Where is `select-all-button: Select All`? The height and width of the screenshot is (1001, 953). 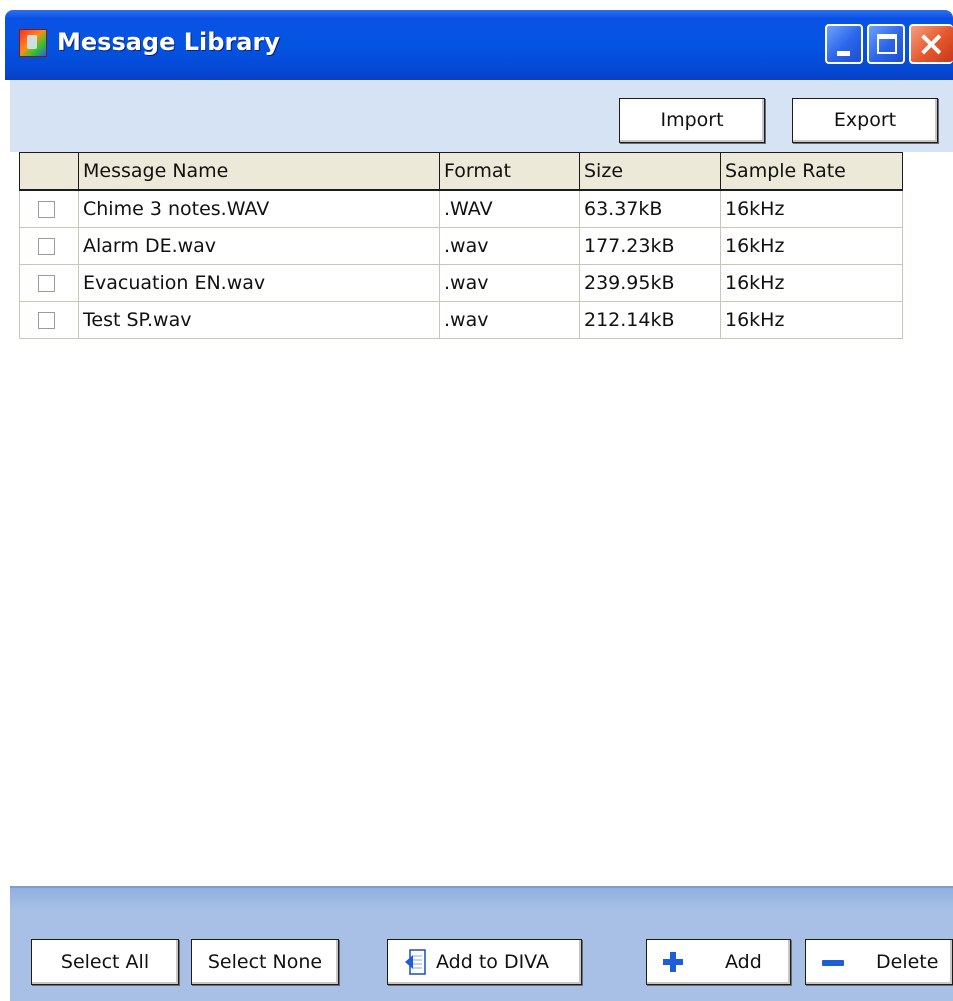 select-all-button: Select All is located at coordinates (105, 962).